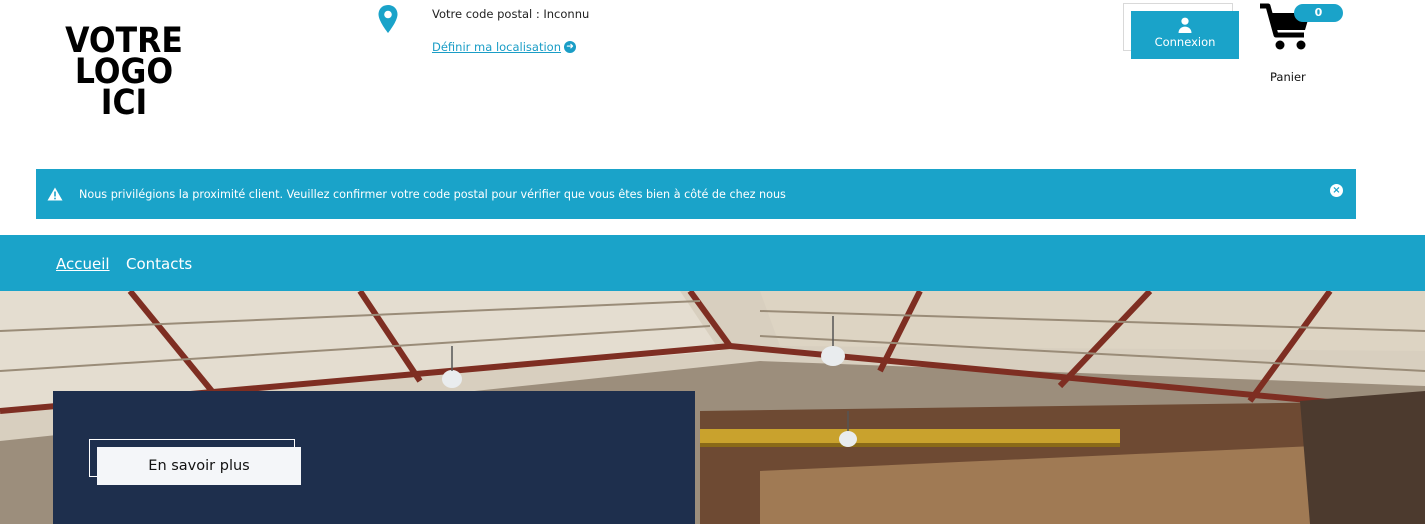  What do you see at coordinates (124, 103) in the screenshot?
I see `logo-line-3: ICI` at bounding box center [124, 103].